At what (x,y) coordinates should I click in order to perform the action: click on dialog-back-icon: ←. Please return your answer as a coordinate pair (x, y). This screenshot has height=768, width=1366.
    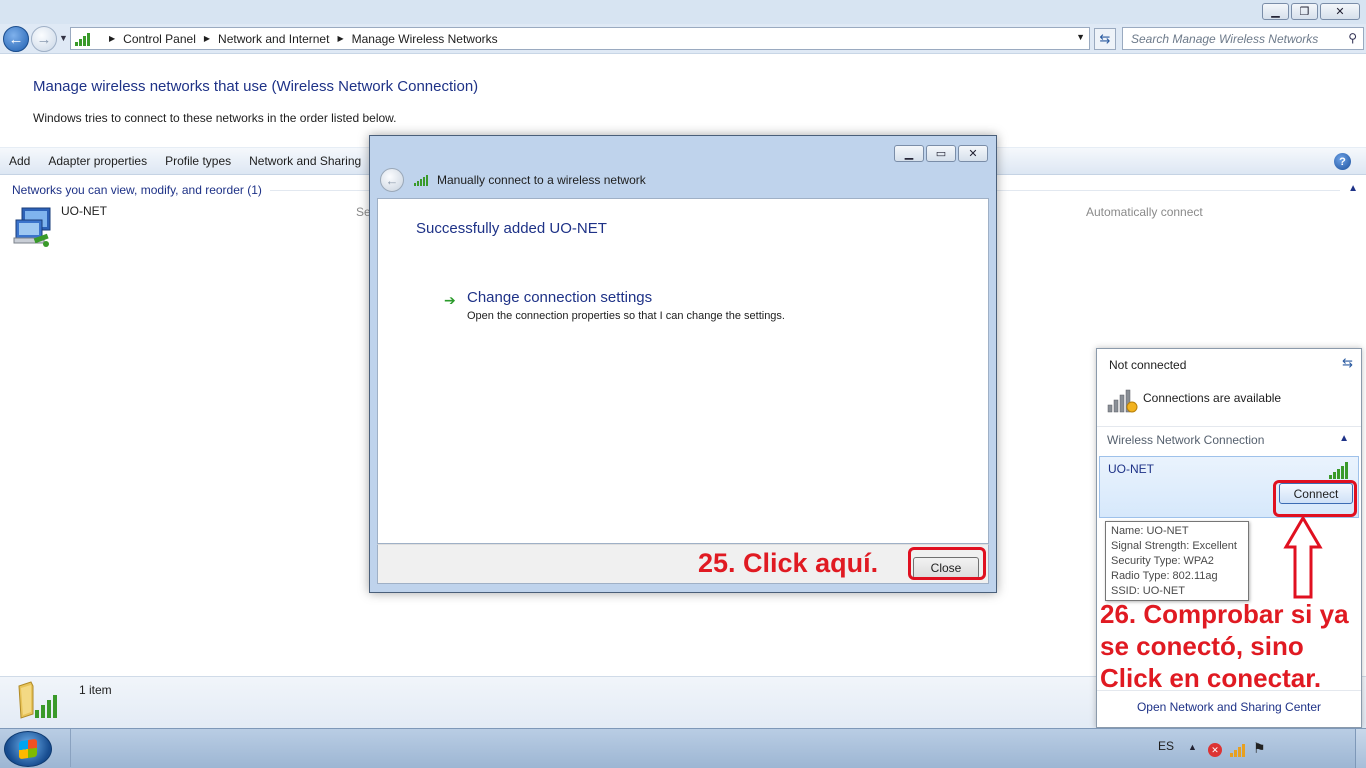
    Looking at the image, I should click on (392, 180).